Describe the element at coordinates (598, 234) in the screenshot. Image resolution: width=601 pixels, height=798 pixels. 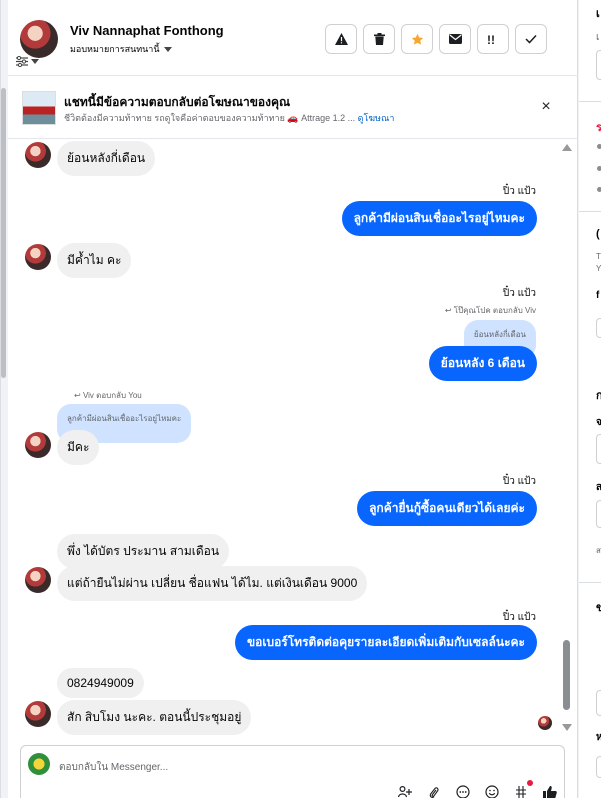
I see `sidebar-heading-fragment: (` at that location.